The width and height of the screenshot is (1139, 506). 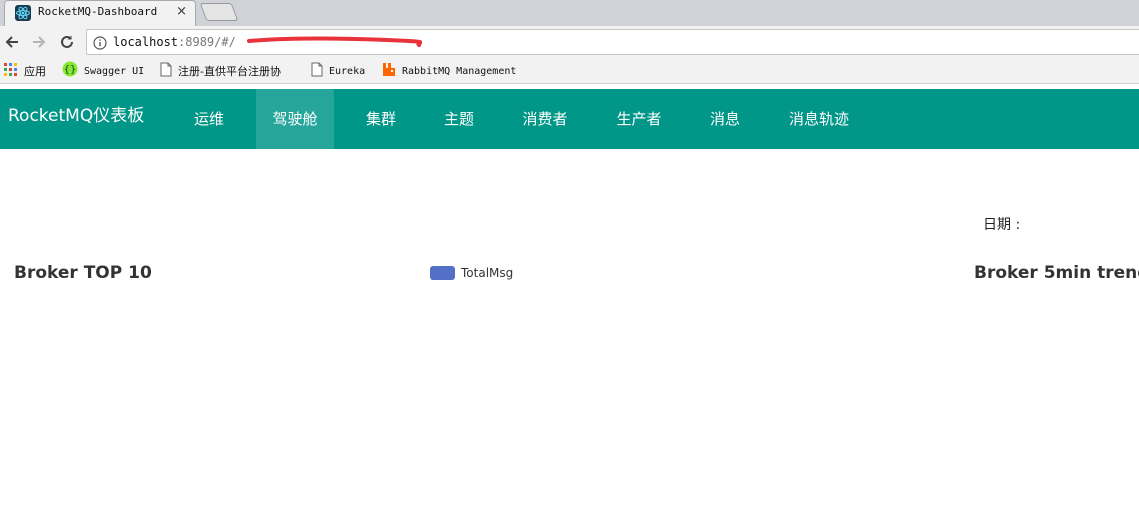 I want to click on nav-item-consumer: 消费者, so click(x=545, y=119).